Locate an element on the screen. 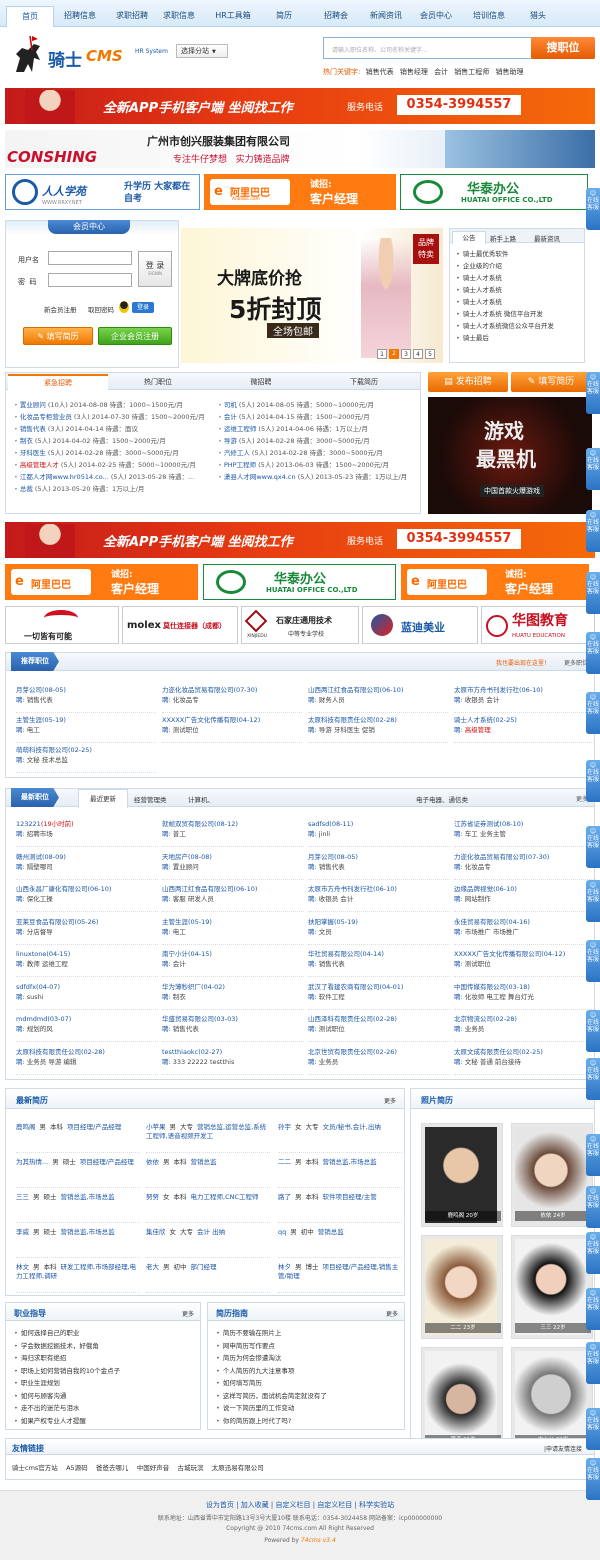 The height and width of the screenshot is (1560, 600). resume-name: 努努 is located at coordinates (152, 1197).